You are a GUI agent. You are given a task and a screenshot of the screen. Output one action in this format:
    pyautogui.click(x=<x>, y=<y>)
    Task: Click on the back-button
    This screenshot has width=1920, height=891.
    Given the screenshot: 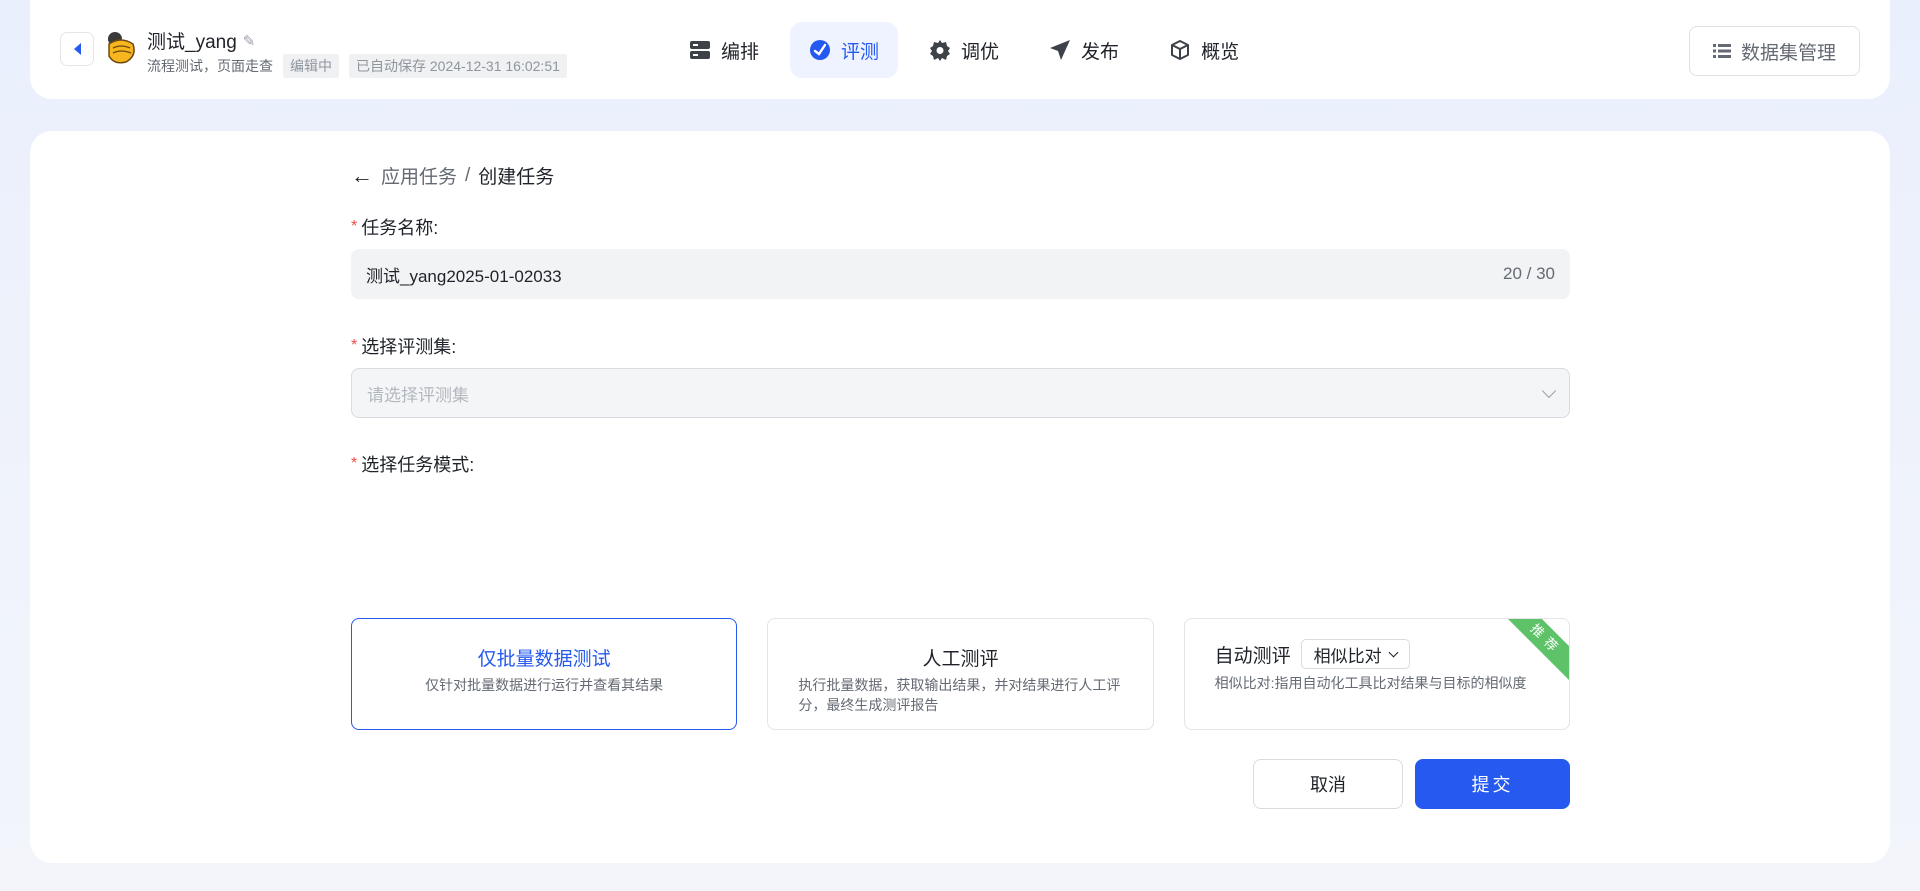 What is the action you would take?
    pyautogui.click(x=77, y=49)
    